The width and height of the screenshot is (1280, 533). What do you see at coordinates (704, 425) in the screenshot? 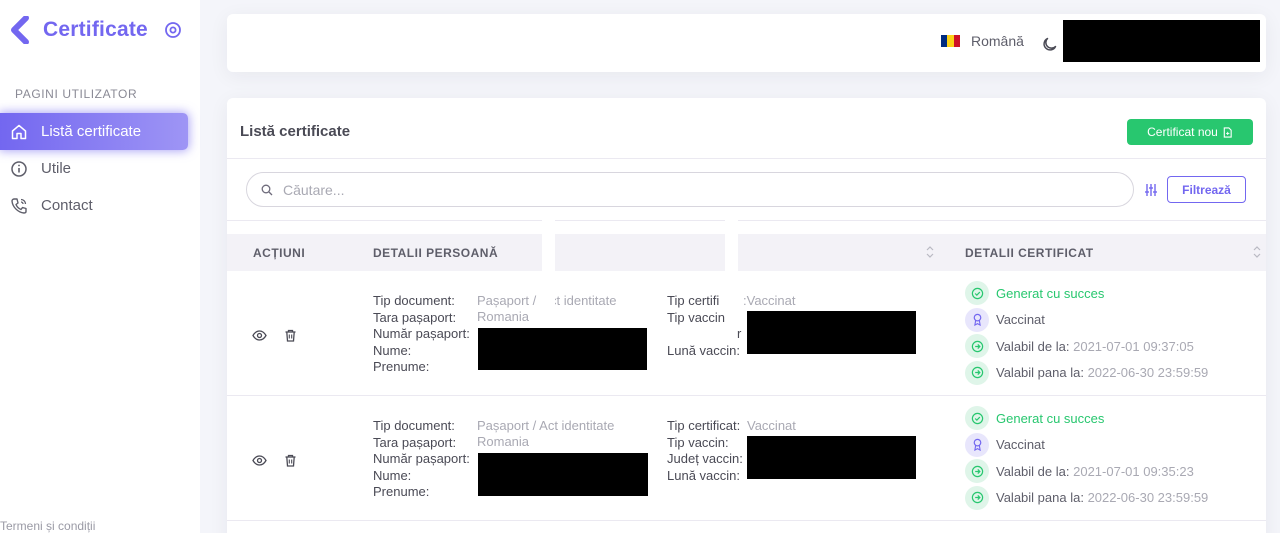
I see `label-certificate-type: Tip certificat:` at bounding box center [704, 425].